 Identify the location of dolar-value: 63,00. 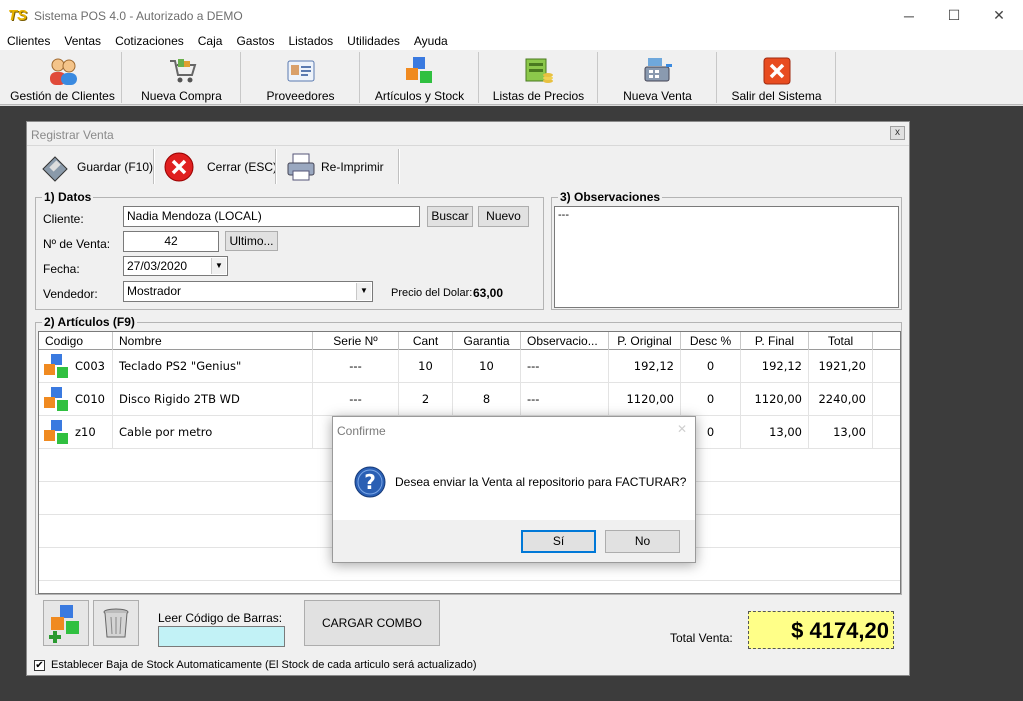
(488, 293).